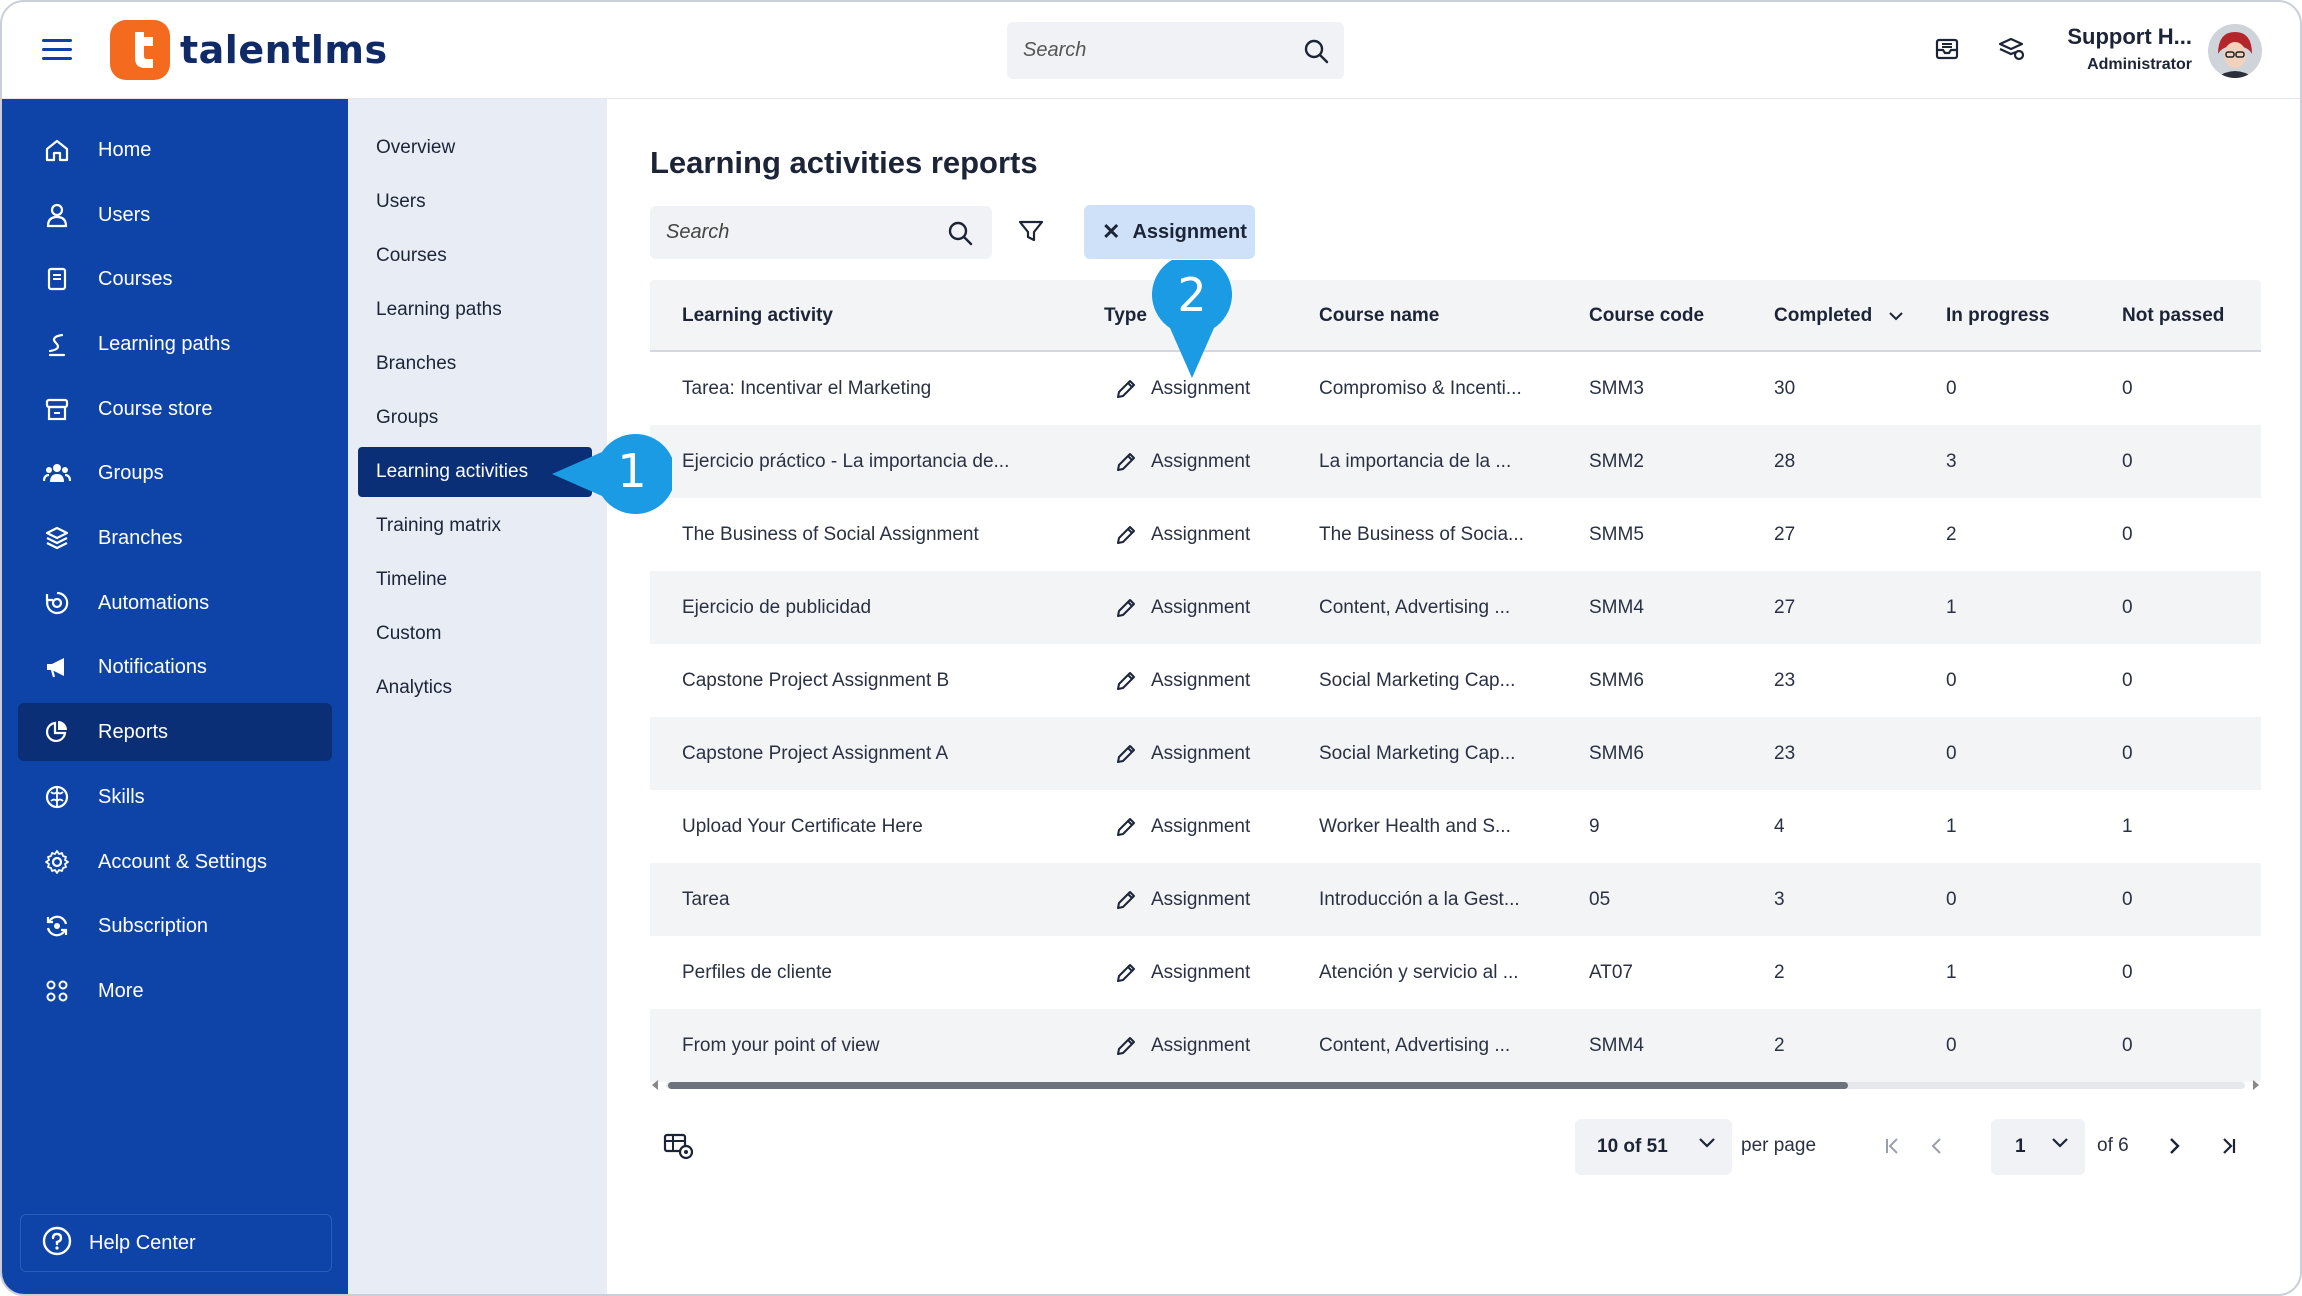 Image resolution: width=2302 pixels, height=1296 pixels. I want to click on role-switch-icon, so click(2011, 49).